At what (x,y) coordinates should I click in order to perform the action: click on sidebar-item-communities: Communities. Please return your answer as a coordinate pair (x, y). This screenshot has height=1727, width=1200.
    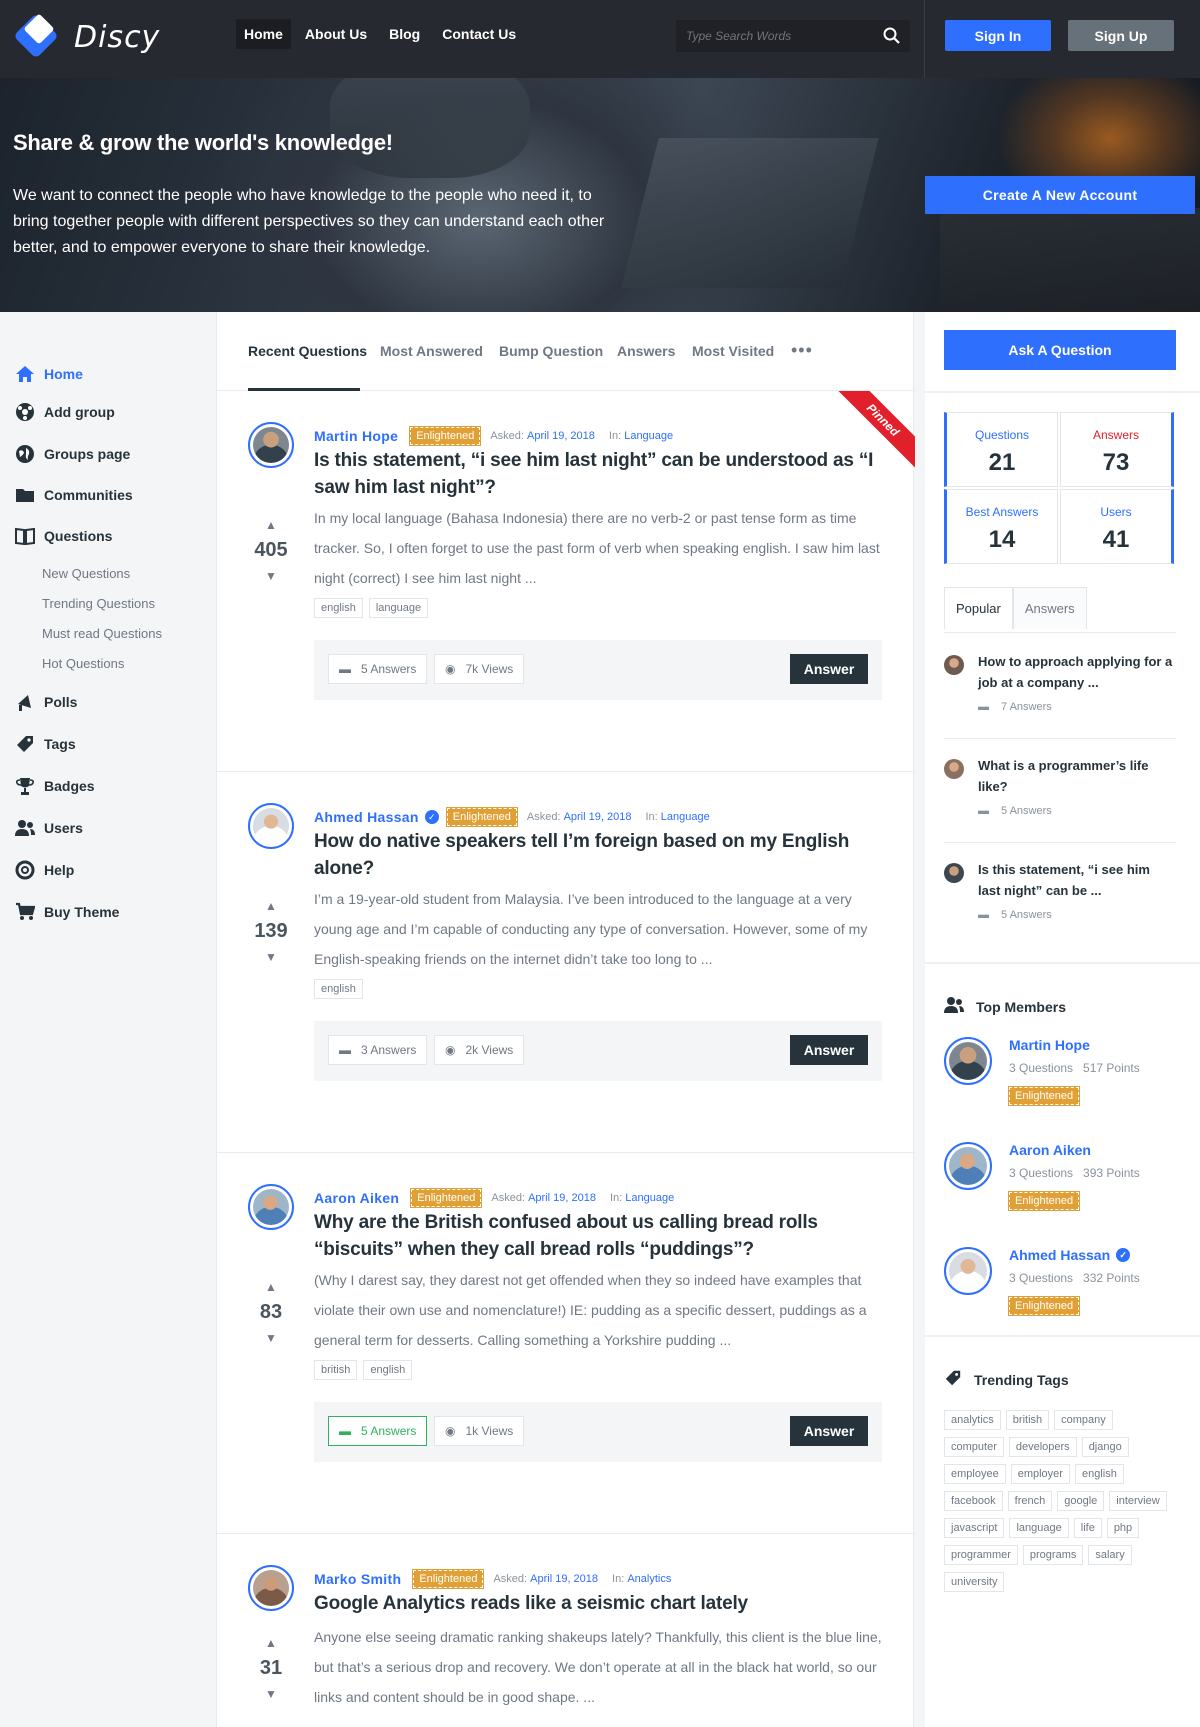
    Looking at the image, I should click on (73, 495).